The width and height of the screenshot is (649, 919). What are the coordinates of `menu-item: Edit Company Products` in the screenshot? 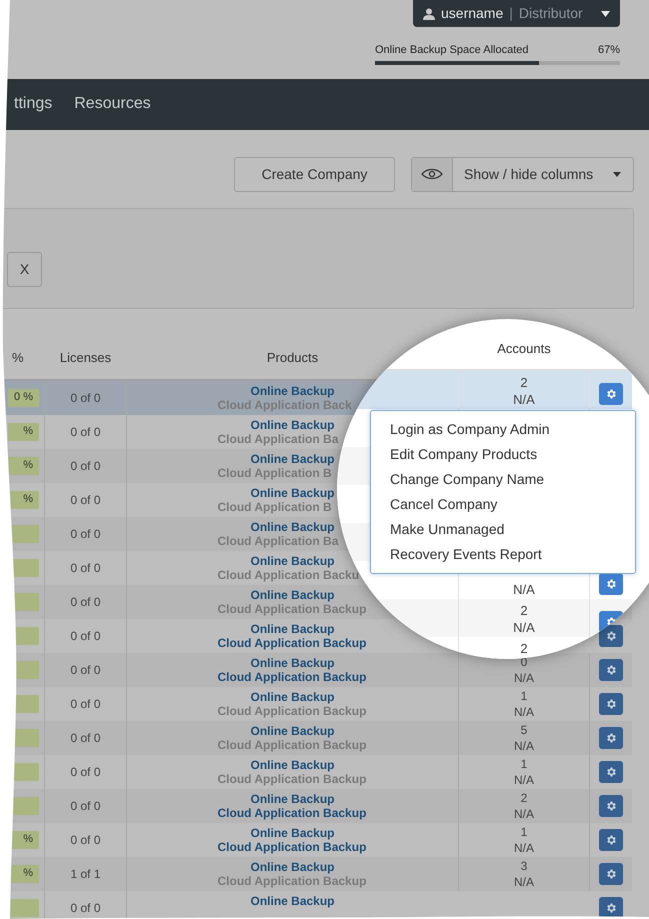 It's located at (503, 454).